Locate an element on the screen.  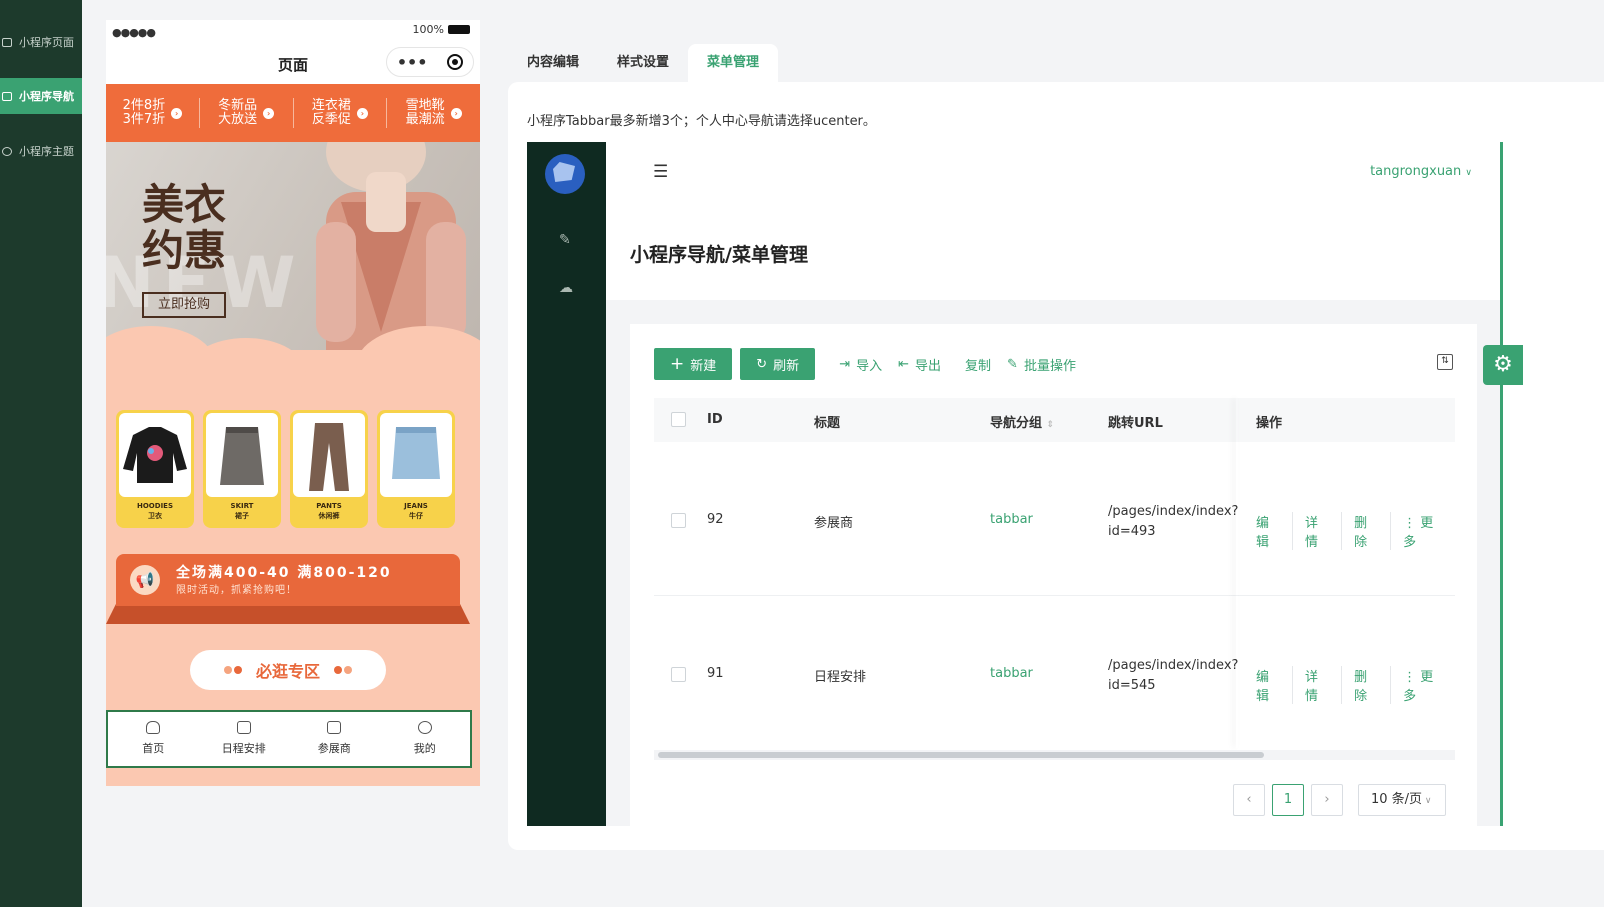
sort-icon: ⇕ is located at coordinates (1051, 425).